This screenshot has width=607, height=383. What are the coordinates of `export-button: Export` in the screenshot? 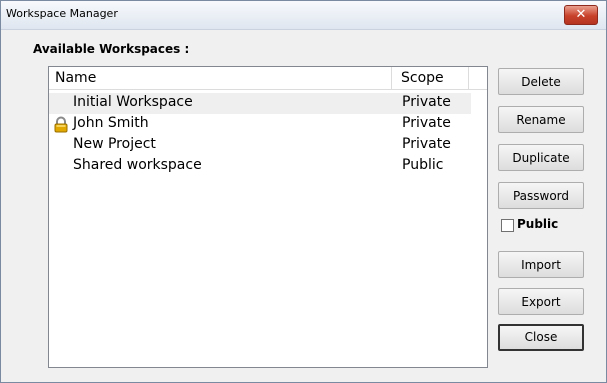 It's located at (541, 301).